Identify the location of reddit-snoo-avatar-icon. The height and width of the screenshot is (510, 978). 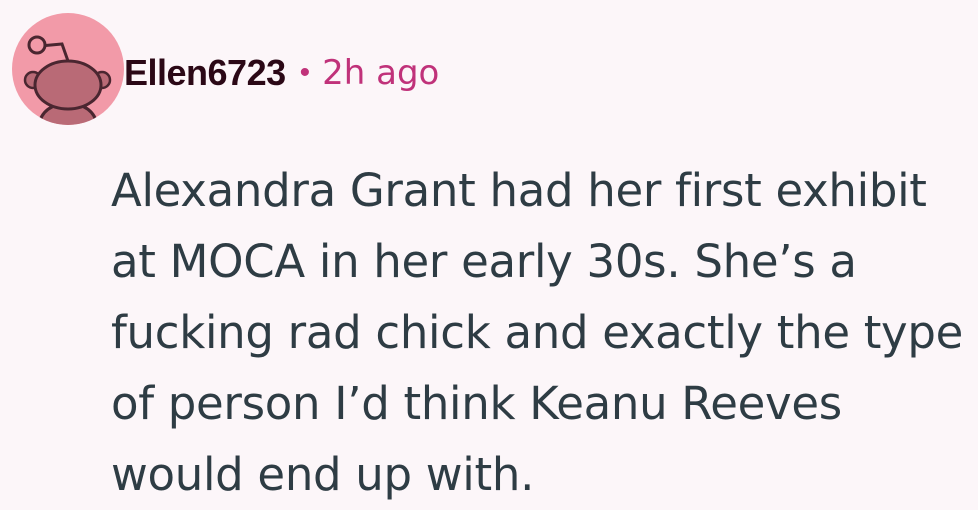
(68, 69).